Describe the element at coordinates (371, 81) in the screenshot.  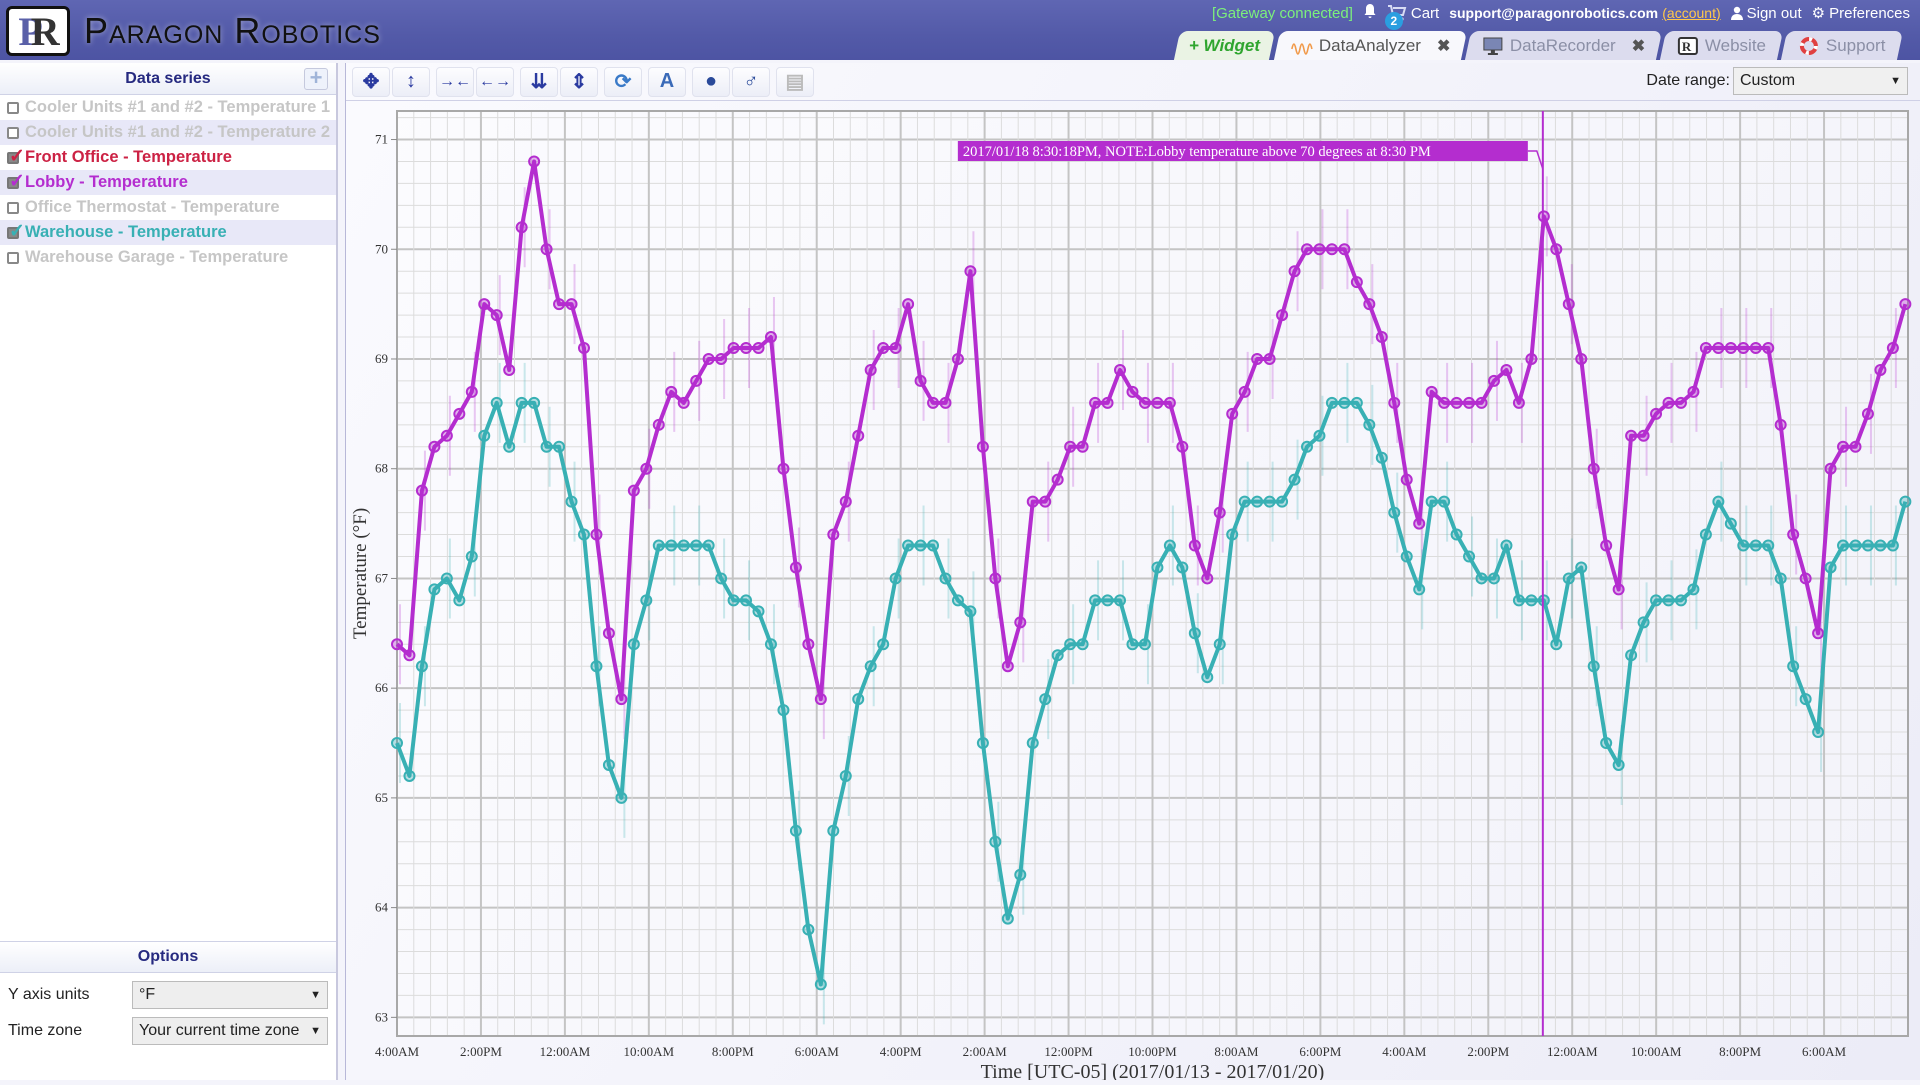
I see `zoom-pan-button: ✥` at that location.